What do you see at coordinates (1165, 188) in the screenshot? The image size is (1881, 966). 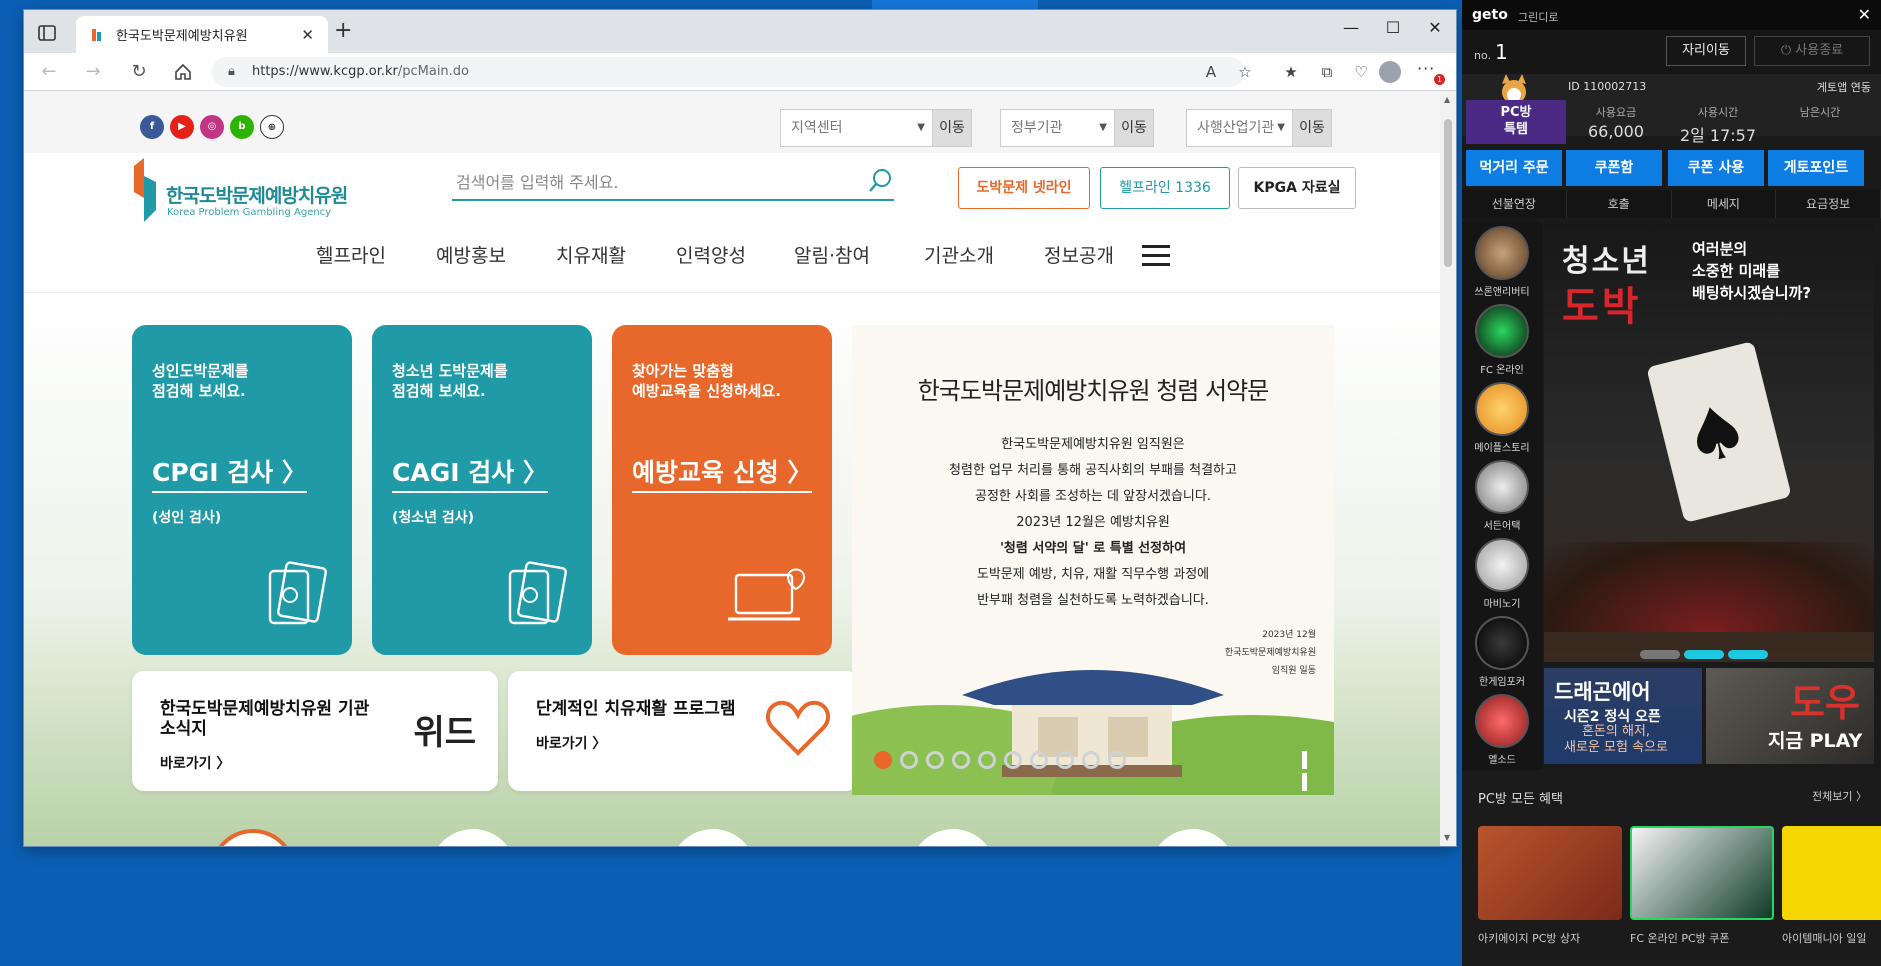 I see `helpline-button: 헬프라인 1336` at bounding box center [1165, 188].